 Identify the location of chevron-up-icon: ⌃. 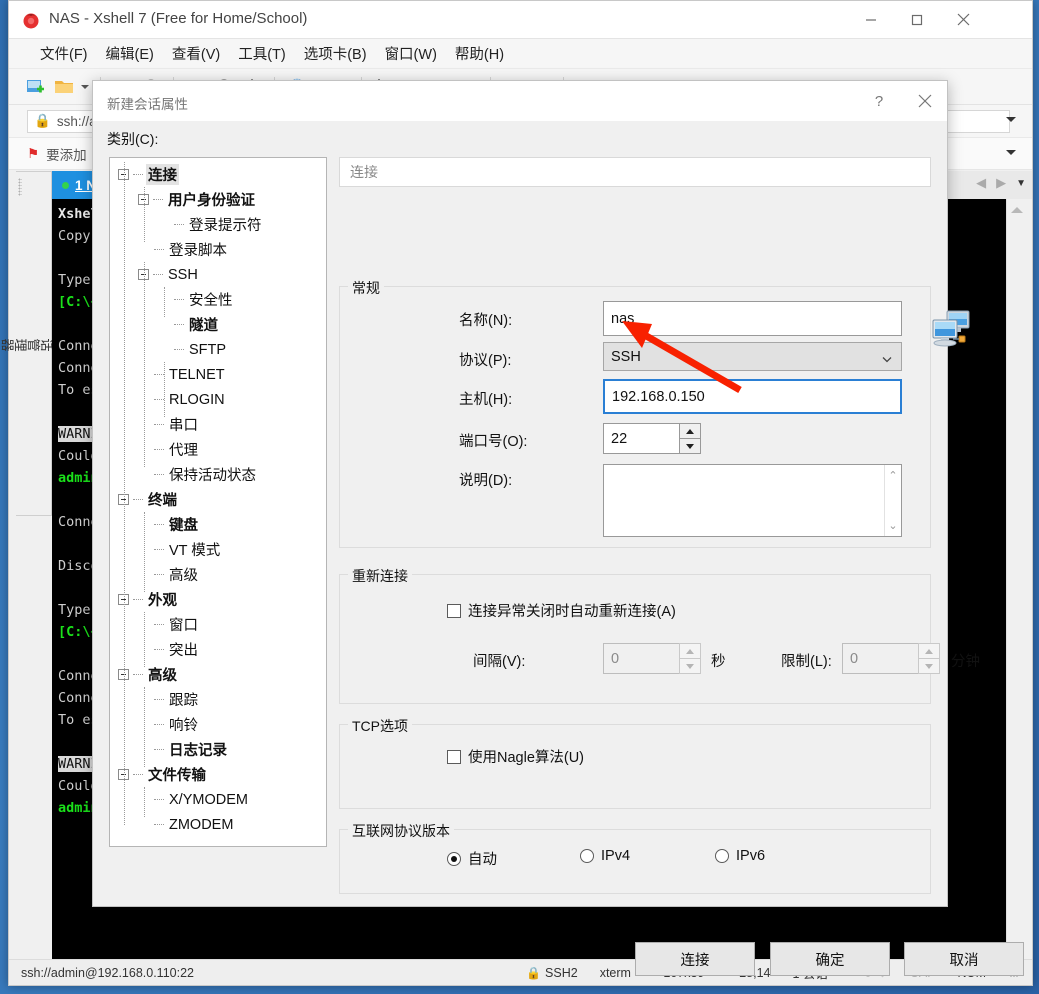
(892, 475).